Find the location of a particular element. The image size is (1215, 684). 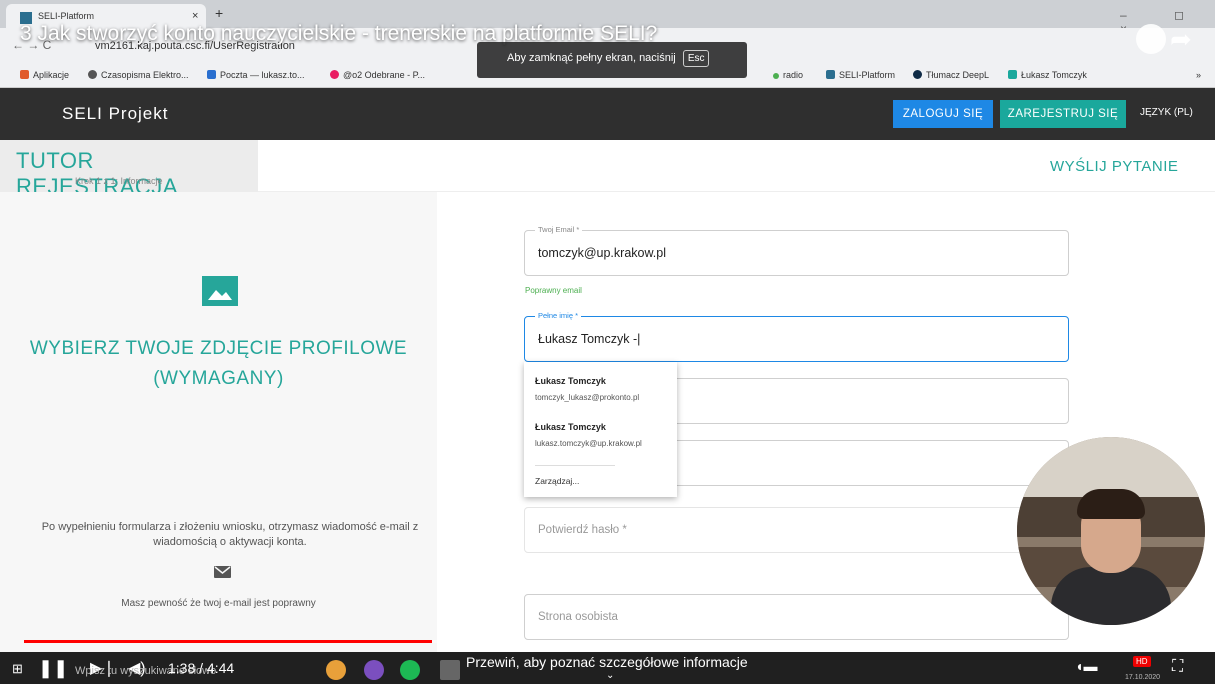

captions-icon: ◖▬ is located at coordinates (1086, 666).